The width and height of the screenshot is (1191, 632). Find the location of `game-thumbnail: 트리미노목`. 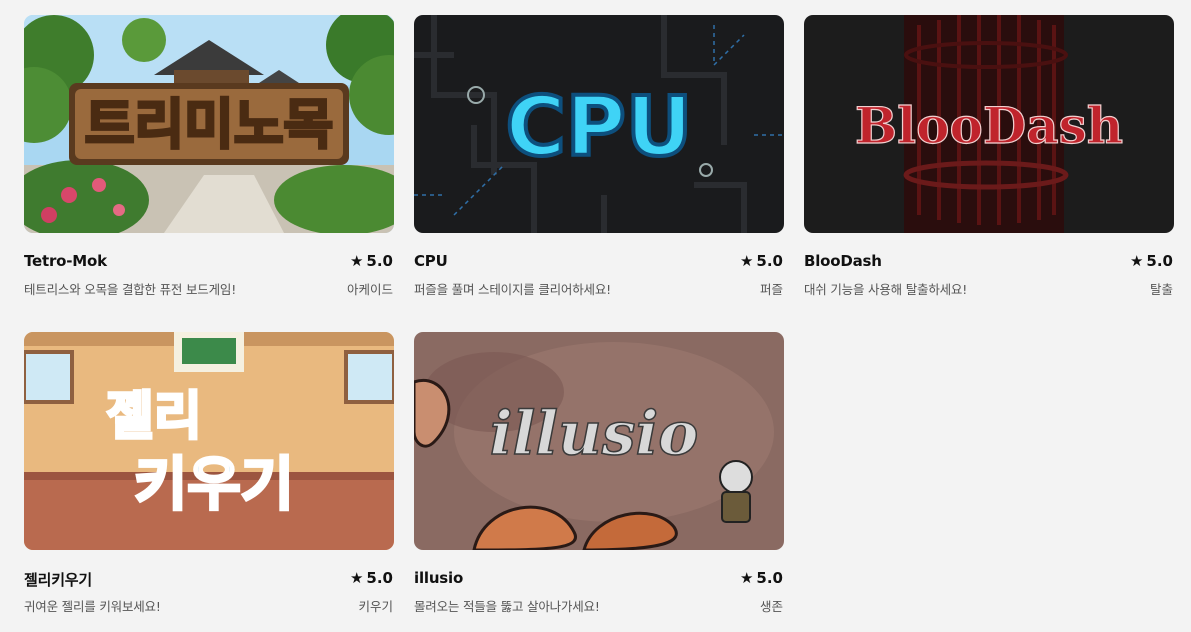

game-thumbnail: 트리미노목 is located at coordinates (209, 124).